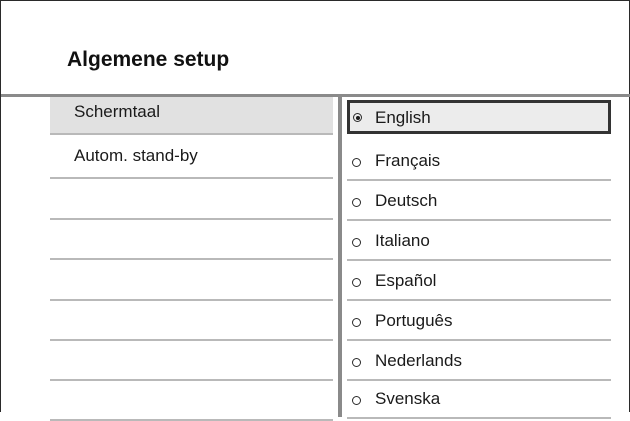  I want to click on language-option-label: Français, so click(408, 160).